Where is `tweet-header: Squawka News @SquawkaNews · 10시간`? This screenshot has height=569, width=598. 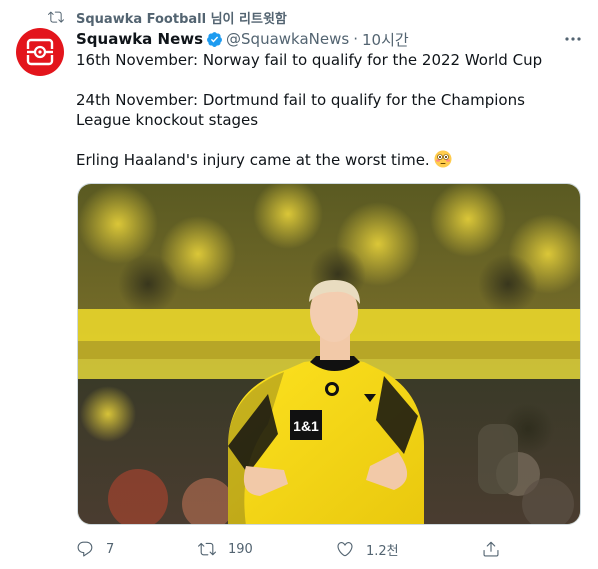 tweet-header: Squawka News @SquawkaNews · 10시간 is located at coordinates (242, 39).